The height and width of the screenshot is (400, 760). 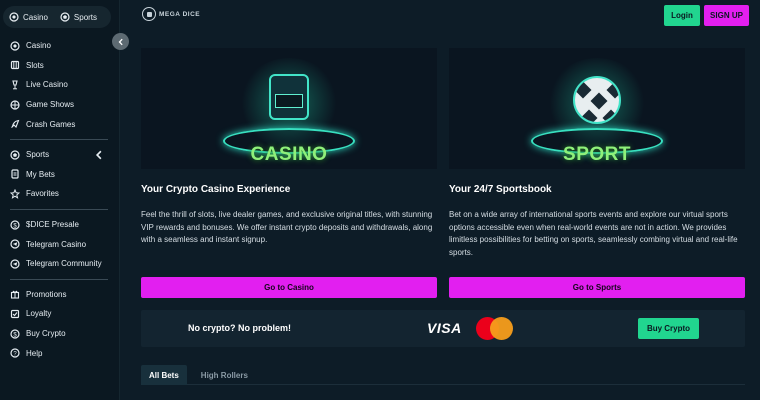 I want to click on casino-card-heading: Your Crypto Casino Experience, so click(x=216, y=189).